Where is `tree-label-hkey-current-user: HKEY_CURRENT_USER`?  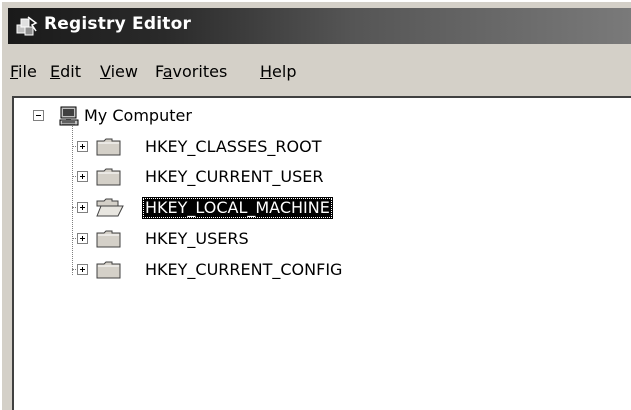
tree-label-hkey-current-user: HKEY_CURRENT_USER is located at coordinates (234, 176).